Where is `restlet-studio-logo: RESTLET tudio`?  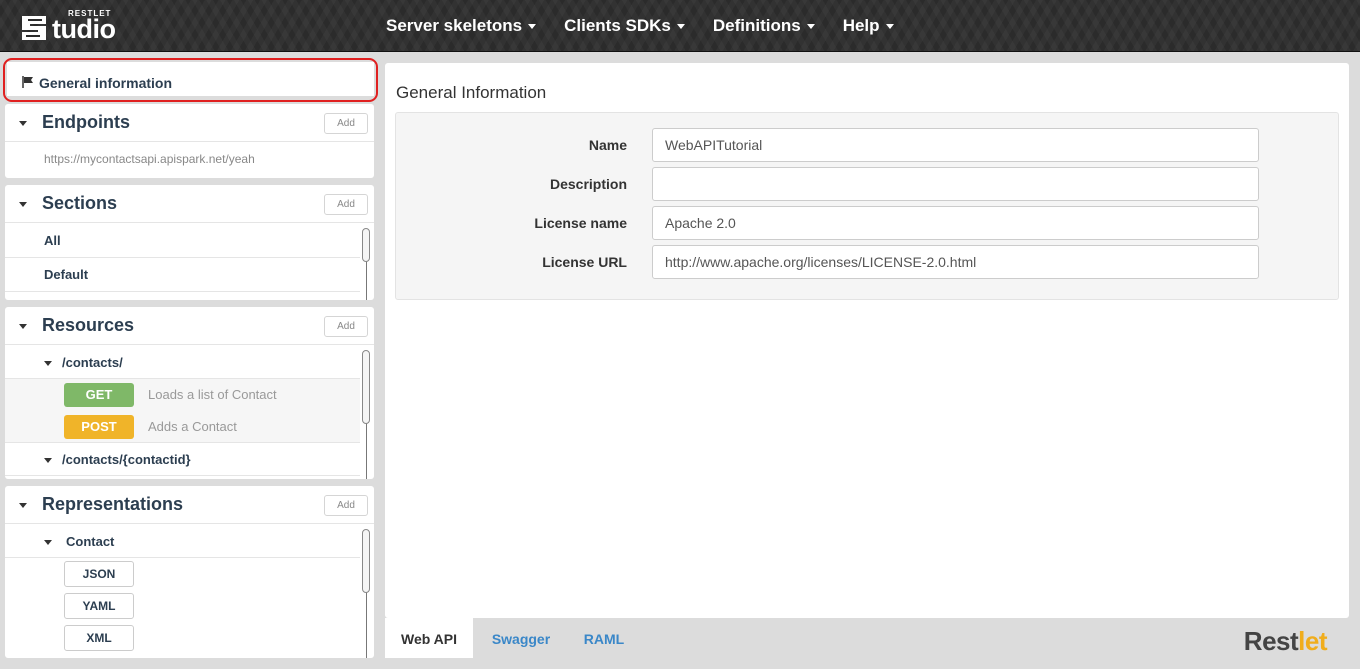 restlet-studio-logo: RESTLET tudio is located at coordinates (67, 26).